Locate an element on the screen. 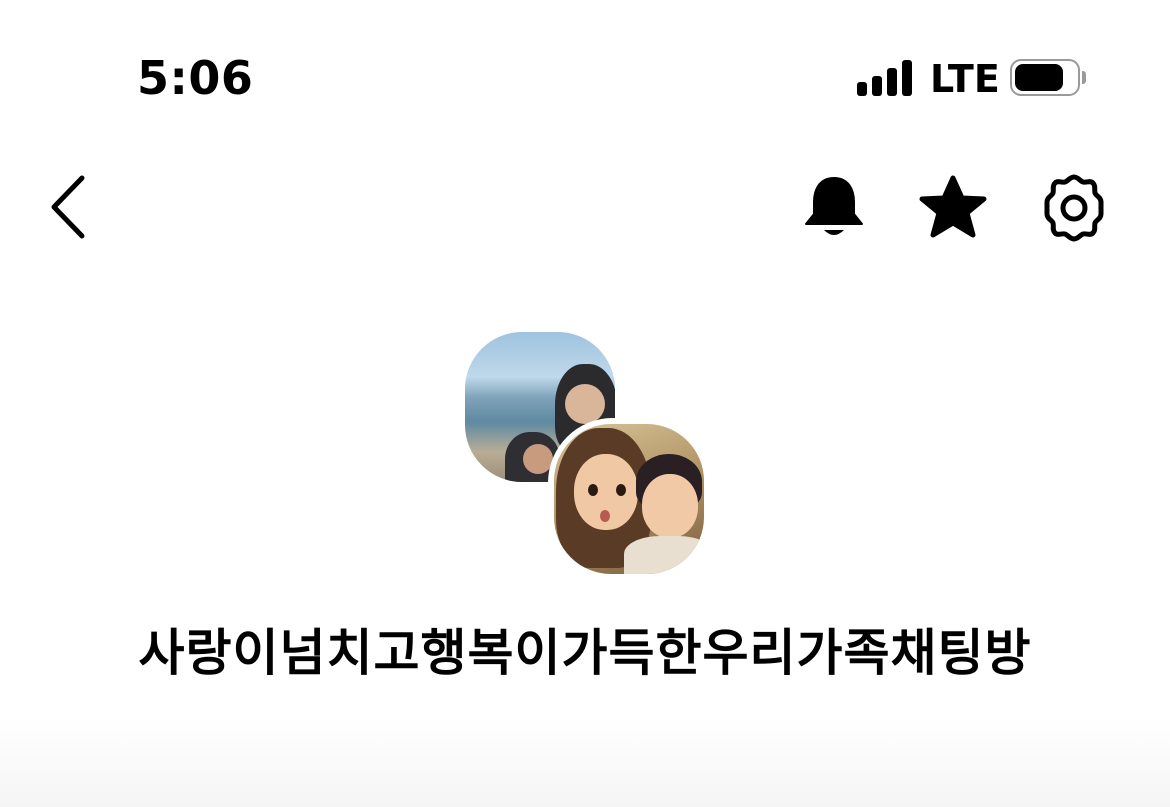  illustrated-family-avatar is located at coordinates (629, 499).